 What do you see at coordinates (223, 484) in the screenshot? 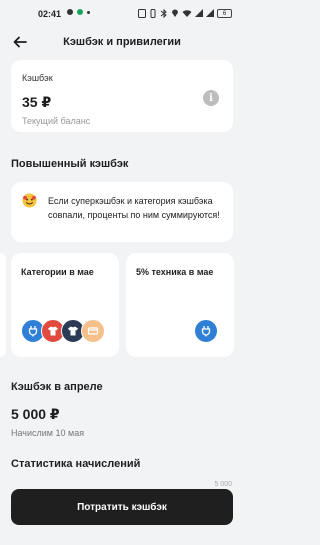
I see `chart-tick-label: 5 000` at bounding box center [223, 484].